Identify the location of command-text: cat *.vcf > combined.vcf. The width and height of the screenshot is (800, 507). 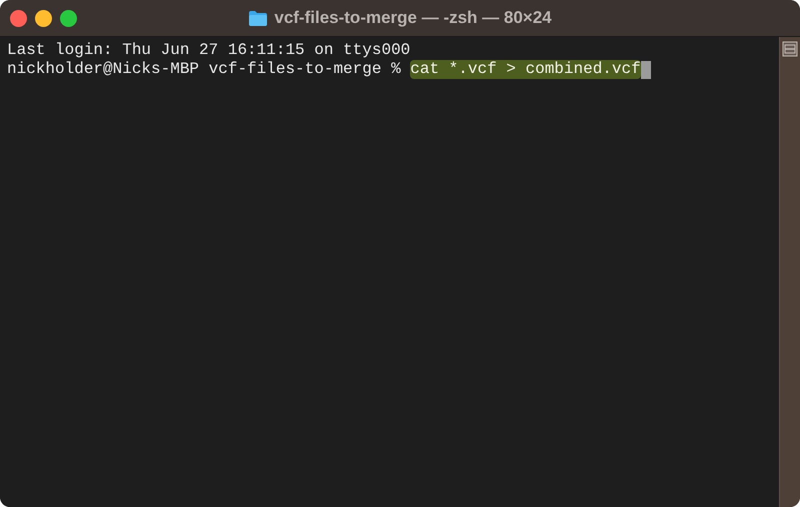
(525, 69).